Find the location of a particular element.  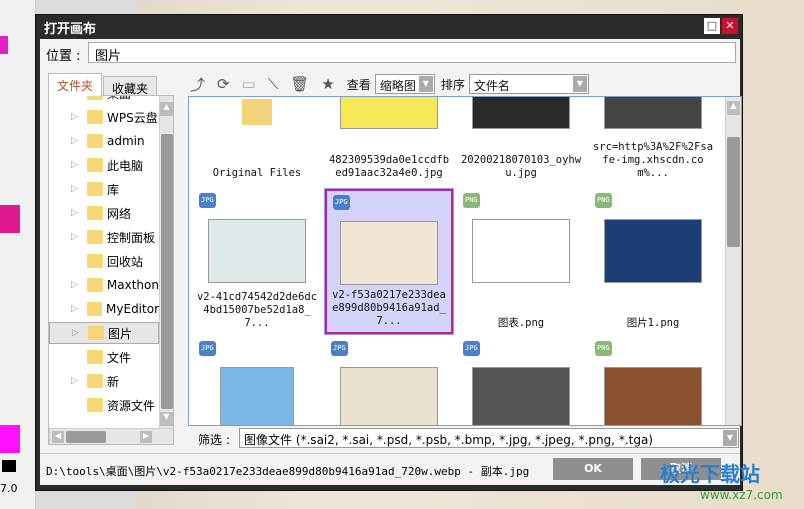

close-button: ✕ is located at coordinates (730, 26).